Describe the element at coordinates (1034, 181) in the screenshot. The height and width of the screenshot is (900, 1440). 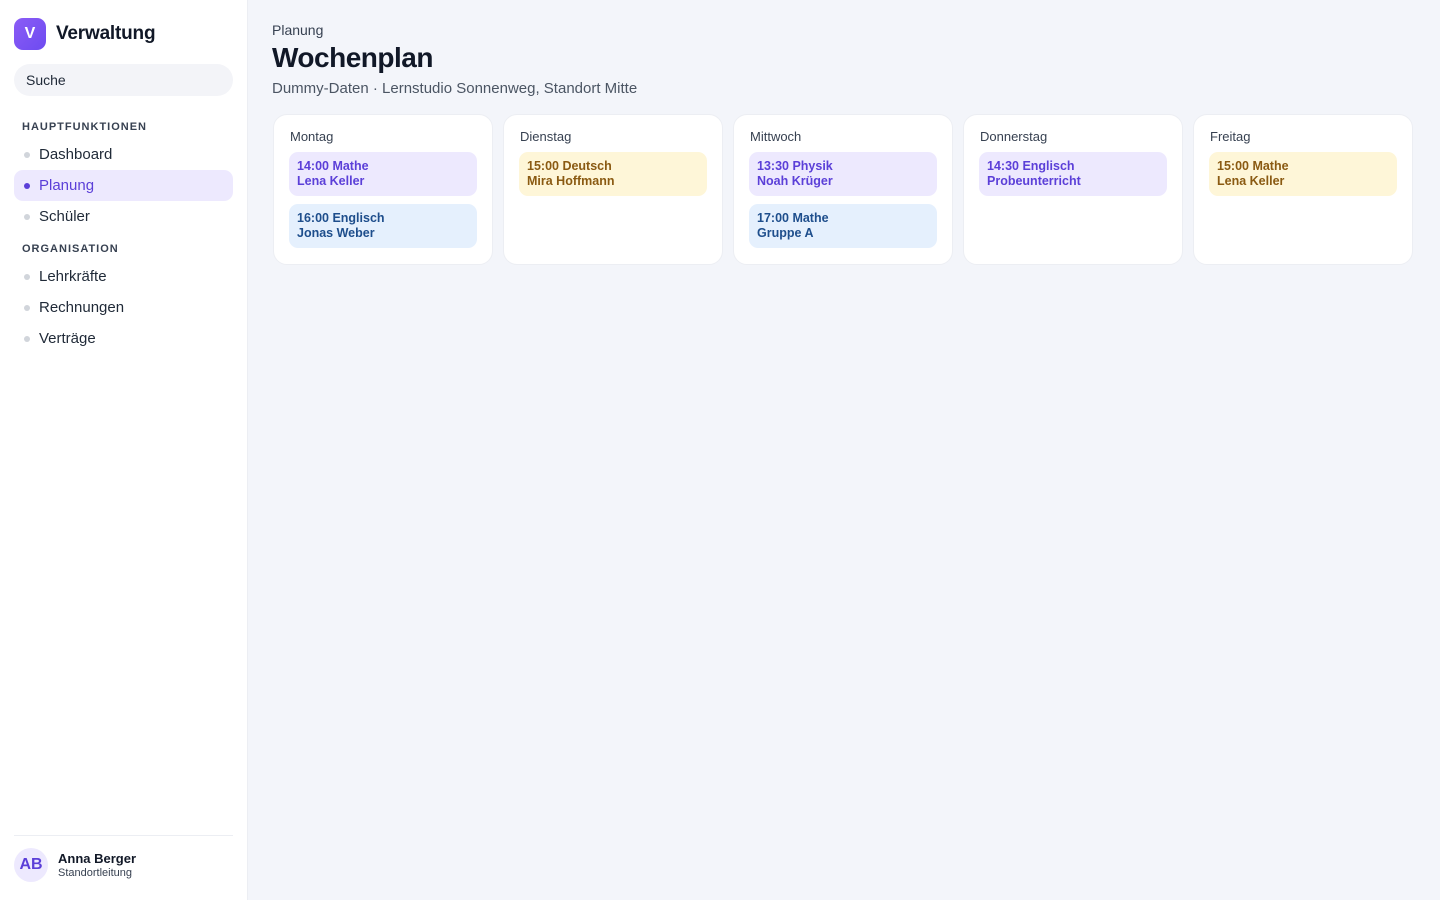
I see `event-detail: Probeunterricht` at that location.